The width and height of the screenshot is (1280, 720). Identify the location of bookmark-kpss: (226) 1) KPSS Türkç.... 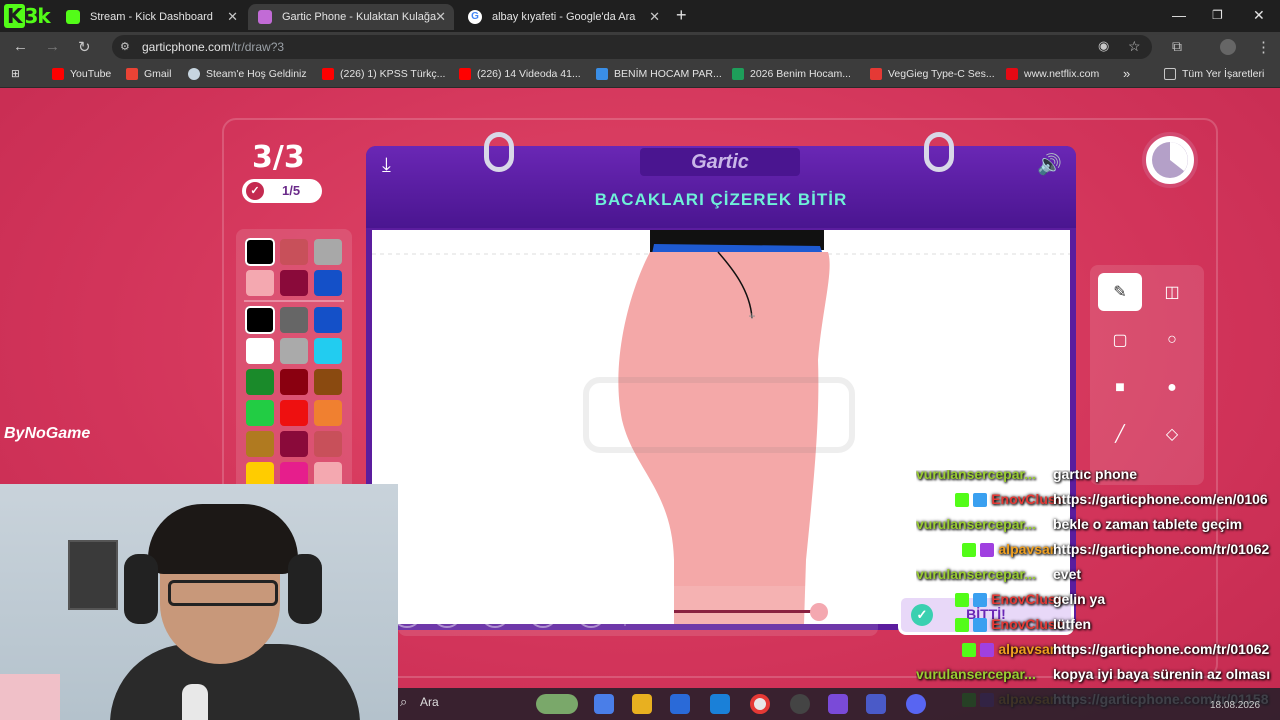
(383, 74).